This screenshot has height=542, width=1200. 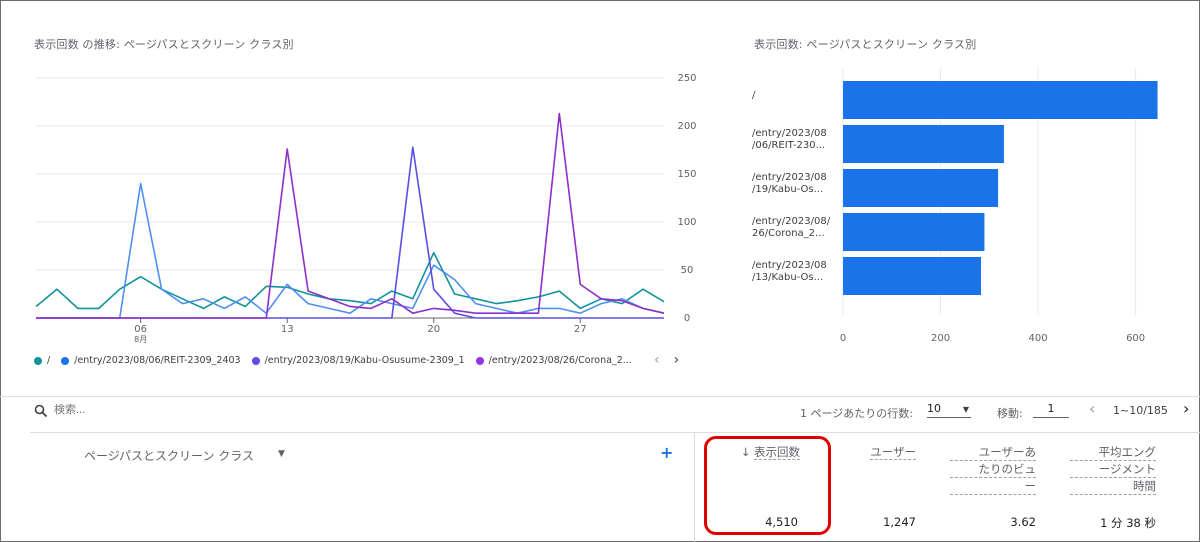 What do you see at coordinates (41, 411) in the screenshot?
I see `search-icon` at bounding box center [41, 411].